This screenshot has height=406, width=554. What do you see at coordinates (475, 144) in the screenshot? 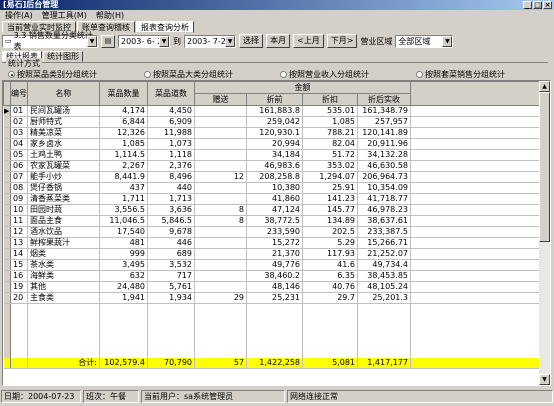
I see `cell-filler` at bounding box center [475, 144].